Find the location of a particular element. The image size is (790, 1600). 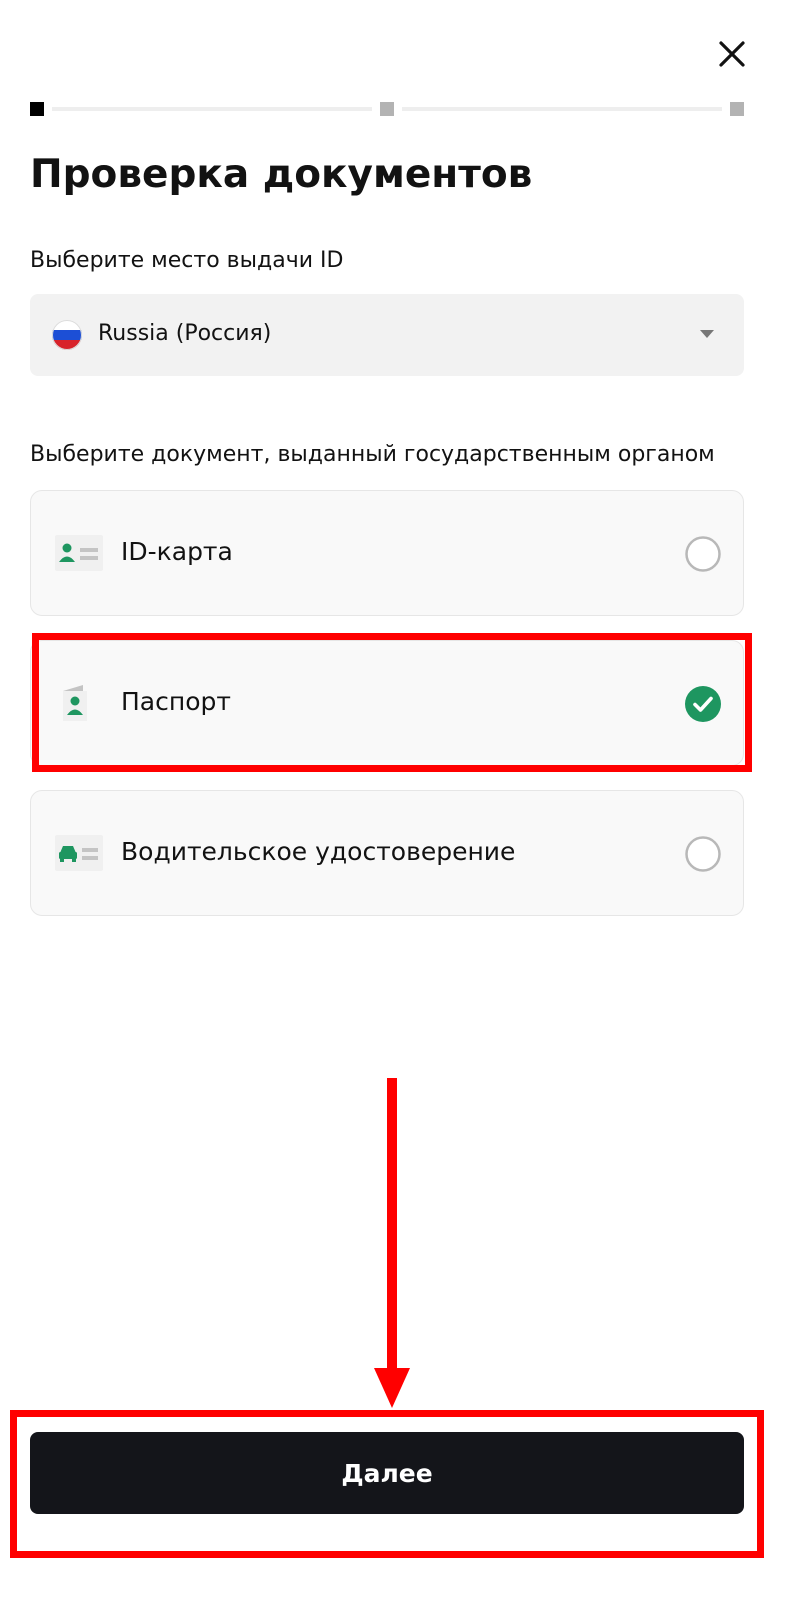

check-circle-icon is located at coordinates (703, 704).